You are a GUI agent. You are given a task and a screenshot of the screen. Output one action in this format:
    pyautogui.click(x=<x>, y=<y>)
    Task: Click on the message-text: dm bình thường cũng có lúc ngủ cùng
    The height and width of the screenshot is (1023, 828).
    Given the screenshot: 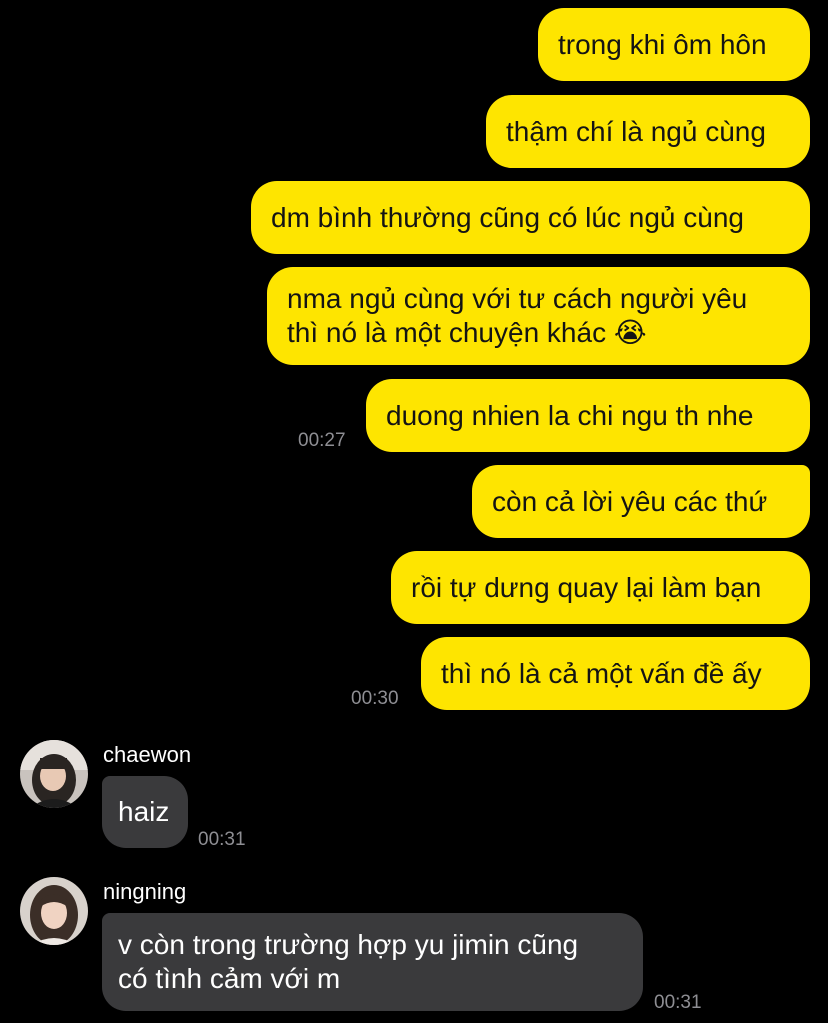 What is the action you would take?
    pyautogui.click(x=507, y=217)
    